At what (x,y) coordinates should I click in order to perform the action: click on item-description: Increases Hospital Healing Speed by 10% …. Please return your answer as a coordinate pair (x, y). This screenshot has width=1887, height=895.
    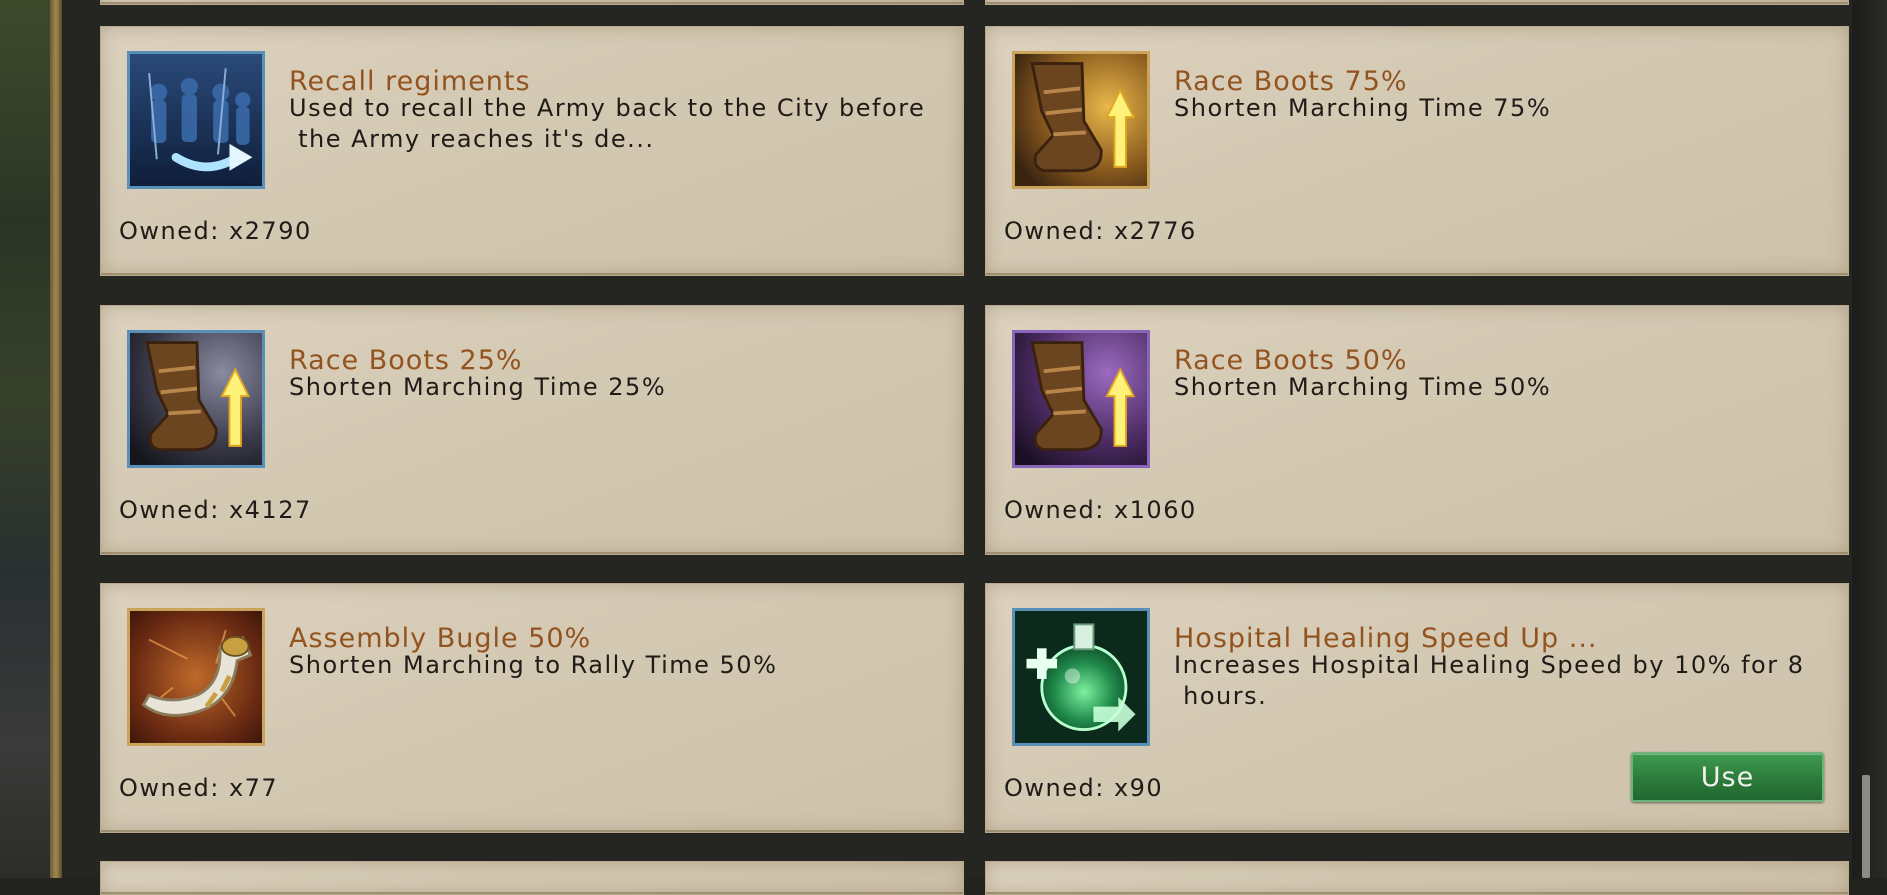
    Looking at the image, I should click on (1489, 680).